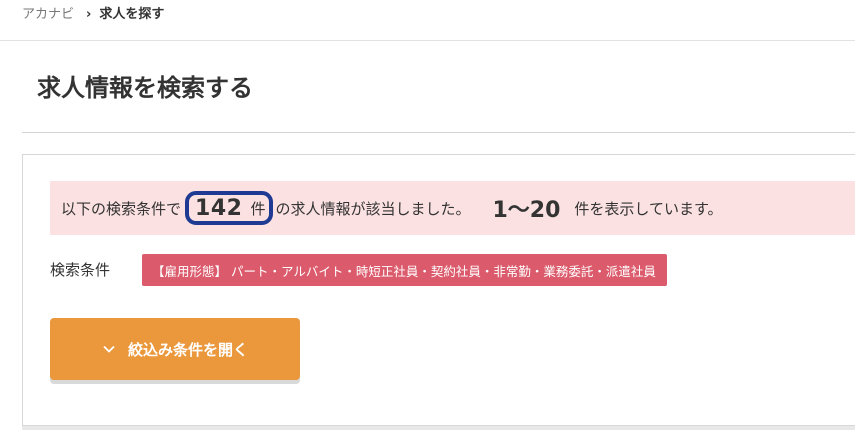 This screenshot has height=441, width=855. I want to click on summary-middle: の求人情報が該当しました。, so click(373, 208).